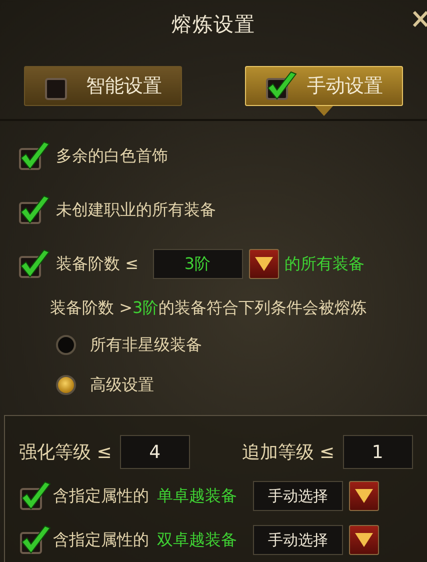 This screenshot has height=562, width=427. What do you see at coordinates (324, 264) in the screenshot?
I see `option-label: 的所有装备` at bounding box center [324, 264].